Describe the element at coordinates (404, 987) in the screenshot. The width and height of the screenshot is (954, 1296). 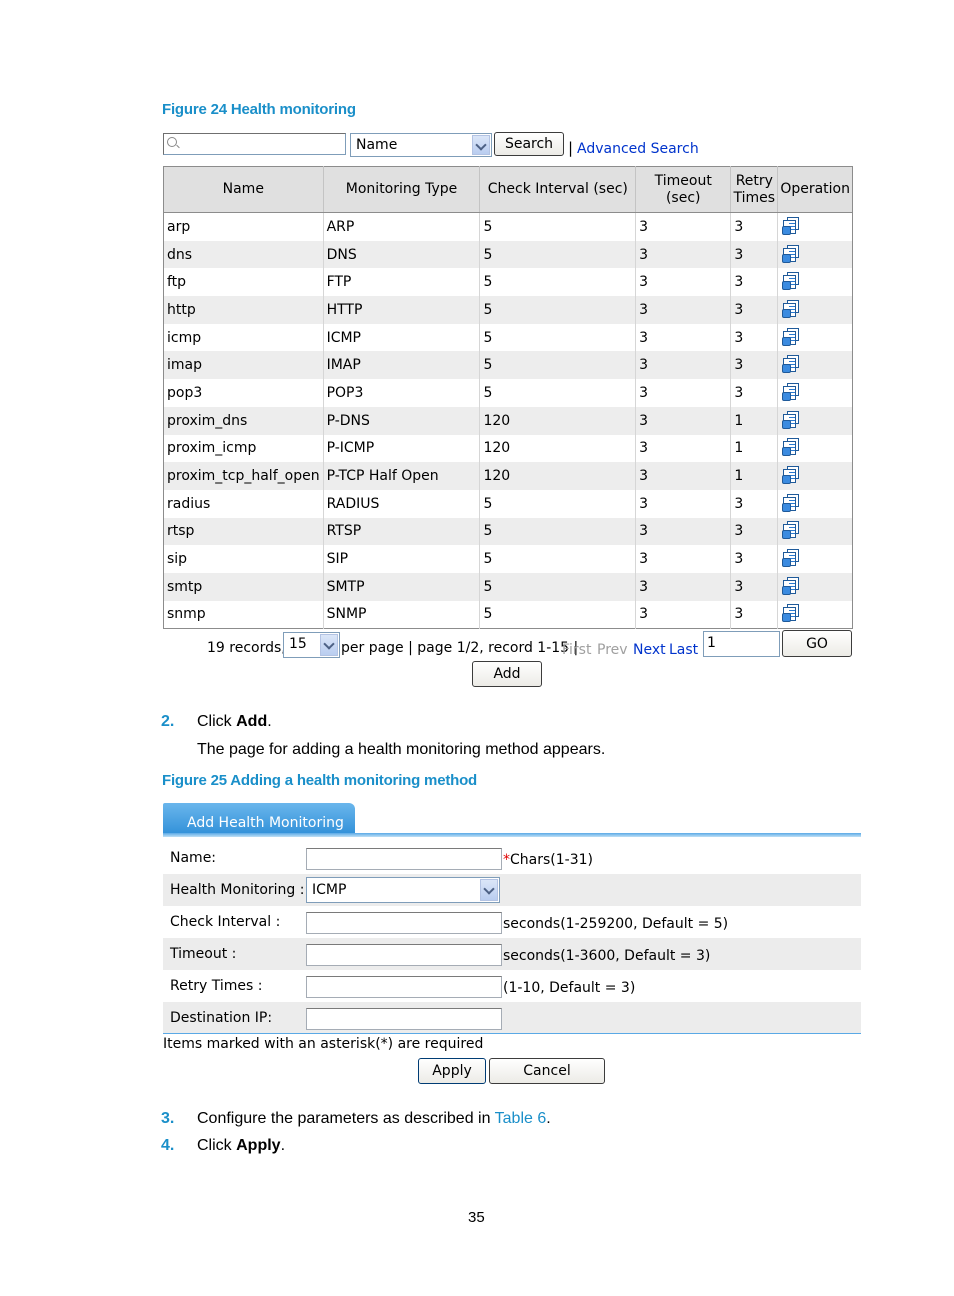
I see `retry-times-input` at that location.